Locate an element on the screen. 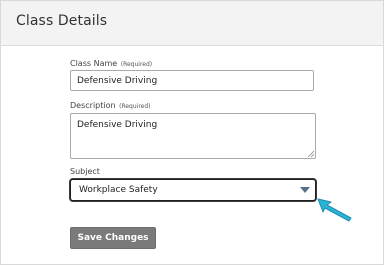  description-value: Defensive Driving is located at coordinates (117, 125).